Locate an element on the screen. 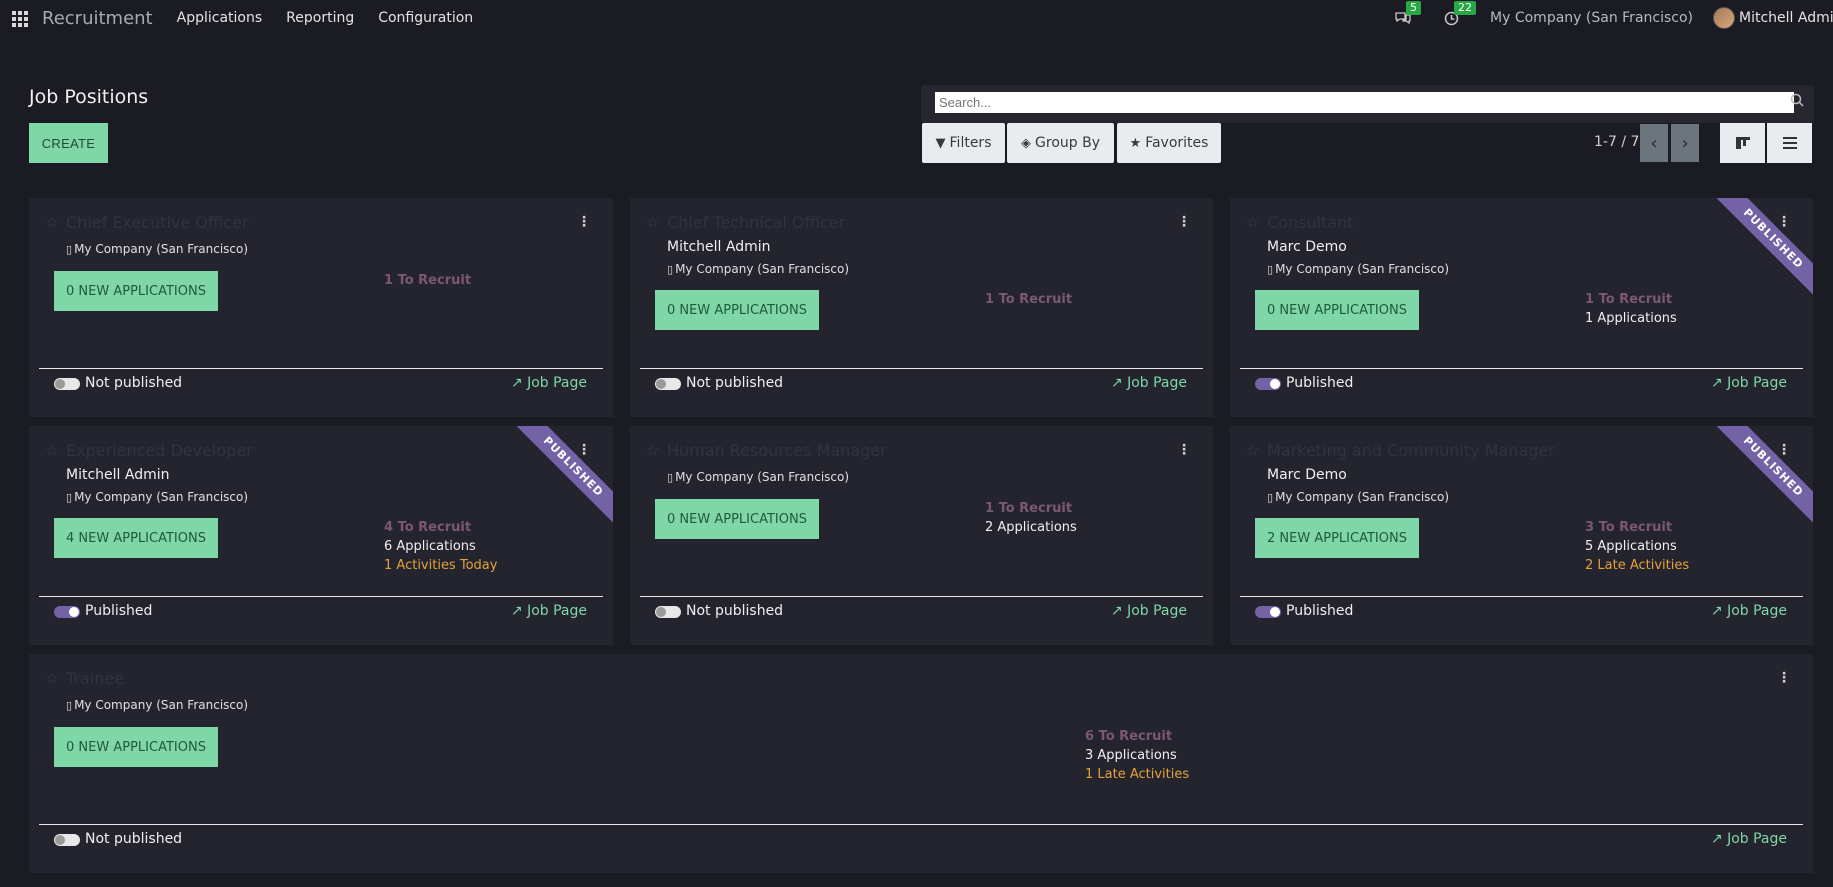 This screenshot has height=887, width=1833. pager-previous-icon: ‹ is located at coordinates (1654, 143).